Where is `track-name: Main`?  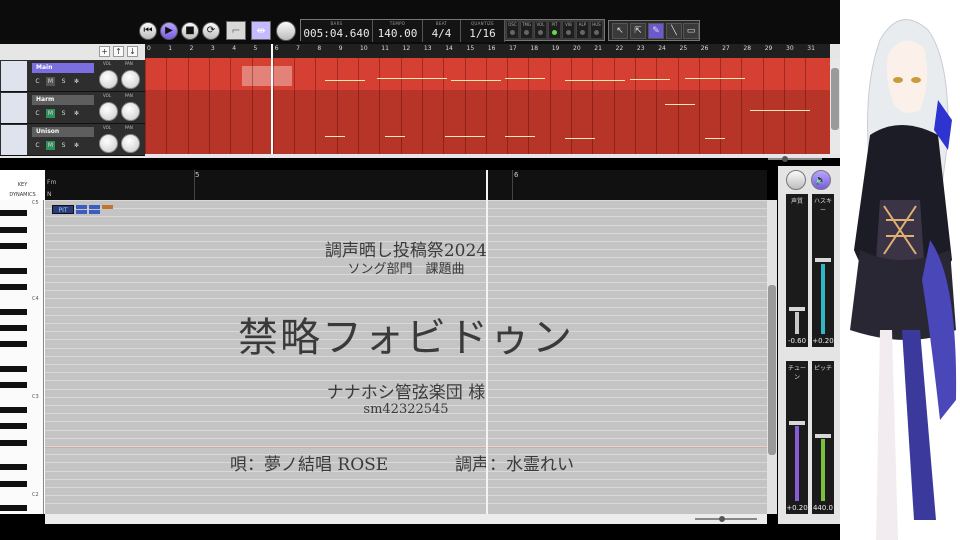
track-name: Main is located at coordinates (63, 68).